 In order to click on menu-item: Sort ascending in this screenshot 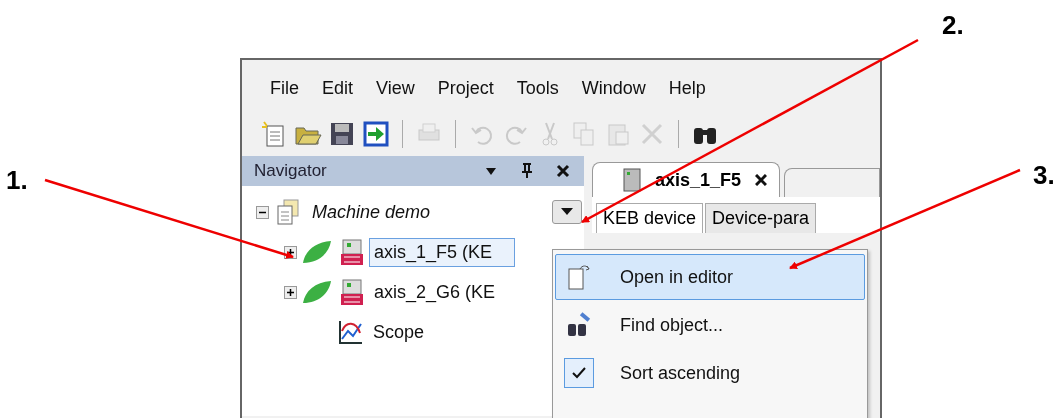, I will do `click(710, 373)`.